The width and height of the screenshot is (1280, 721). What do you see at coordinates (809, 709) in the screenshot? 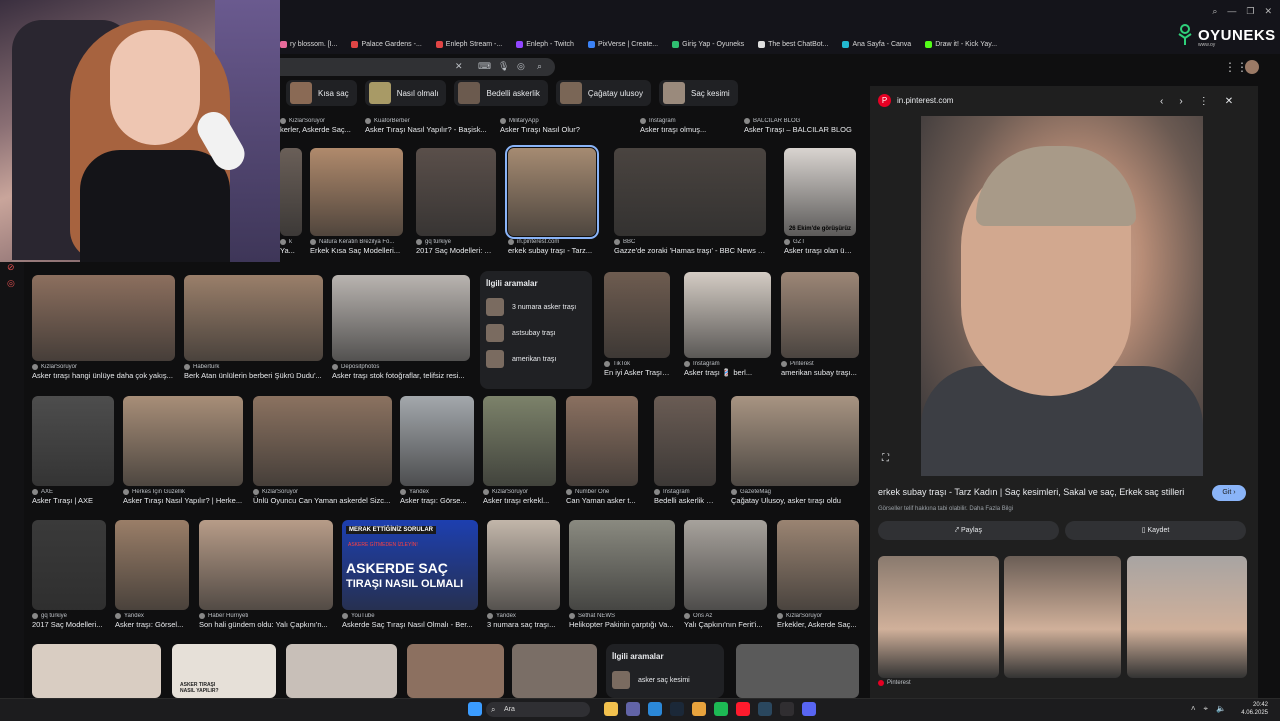
I see `discord-icon` at bounding box center [809, 709].